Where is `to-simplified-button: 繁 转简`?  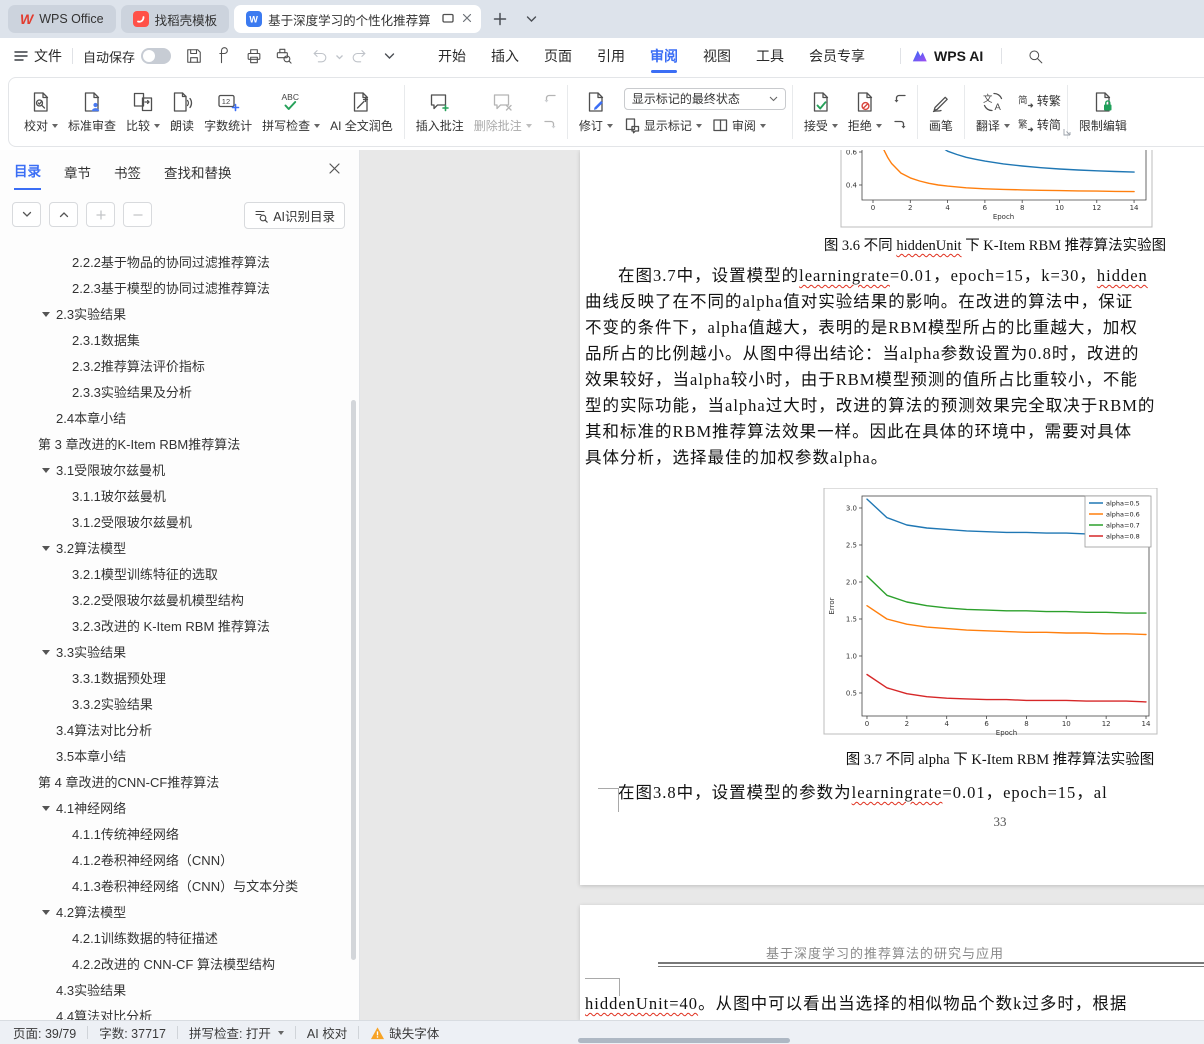 to-simplified-button: 繁 转简 is located at coordinates (1039, 124).